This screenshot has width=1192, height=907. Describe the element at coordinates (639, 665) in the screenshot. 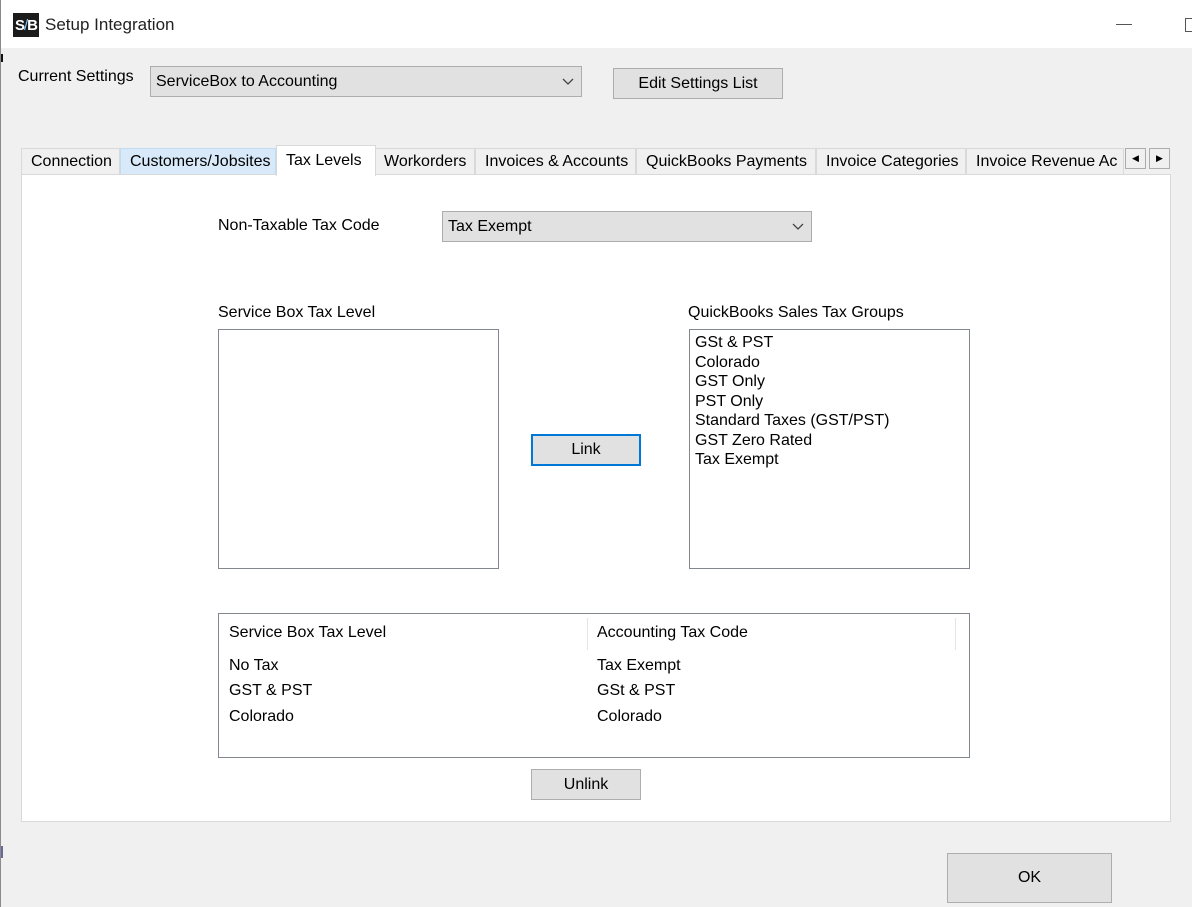

I see `table-cell: Tax Exempt` at that location.